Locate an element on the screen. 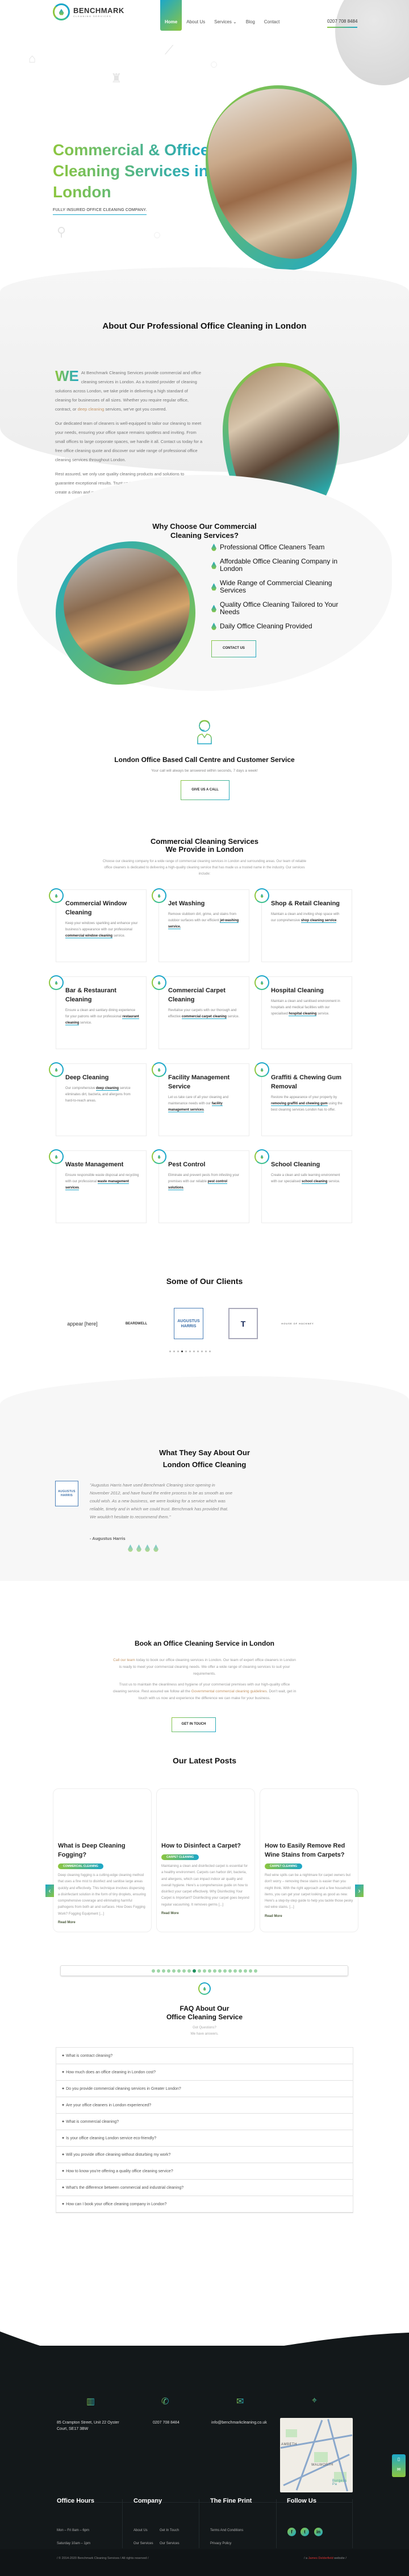 This screenshot has width=409, height=2576. footer-link-our-services-2: Our Services is located at coordinates (170, 2543).